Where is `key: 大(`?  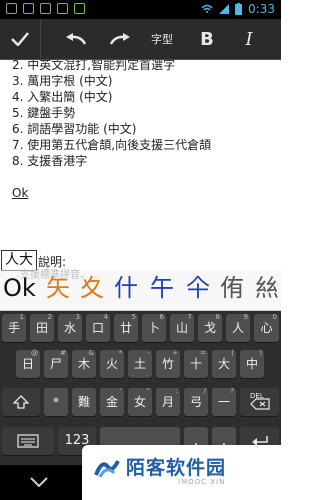
key: 大( is located at coordinates (224, 363).